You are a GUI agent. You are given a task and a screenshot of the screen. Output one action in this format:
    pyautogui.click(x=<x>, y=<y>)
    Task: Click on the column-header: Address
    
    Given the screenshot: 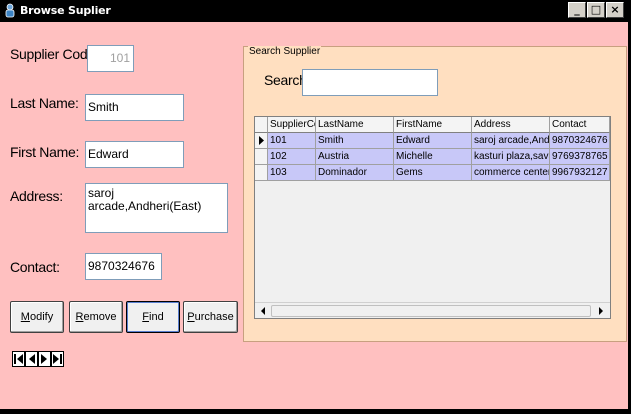 What is the action you would take?
    pyautogui.click(x=511, y=125)
    